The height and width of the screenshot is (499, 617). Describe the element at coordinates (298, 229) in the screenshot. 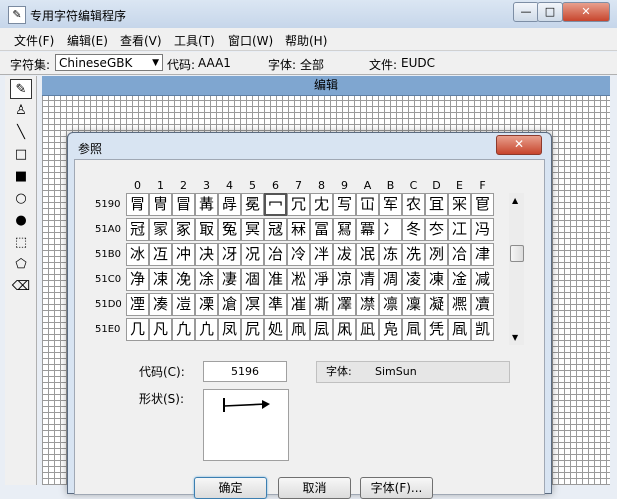

I see `char-cell: 冧` at that location.